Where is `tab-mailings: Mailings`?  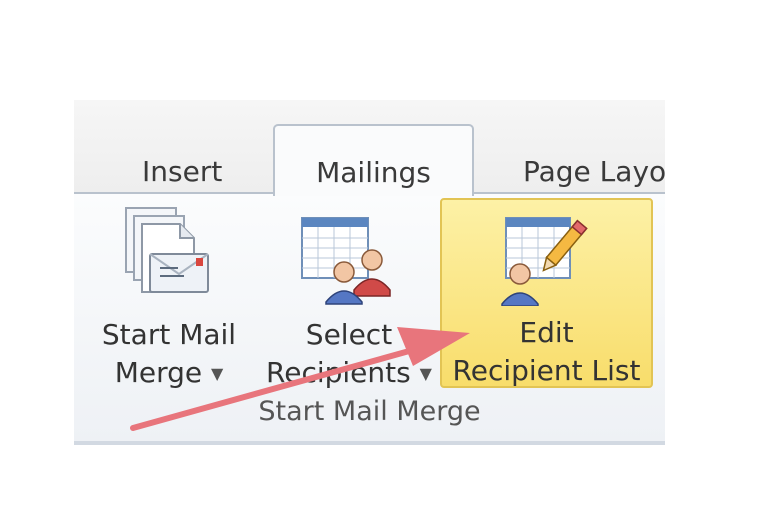
tab-mailings: Mailings is located at coordinates (373, 160).